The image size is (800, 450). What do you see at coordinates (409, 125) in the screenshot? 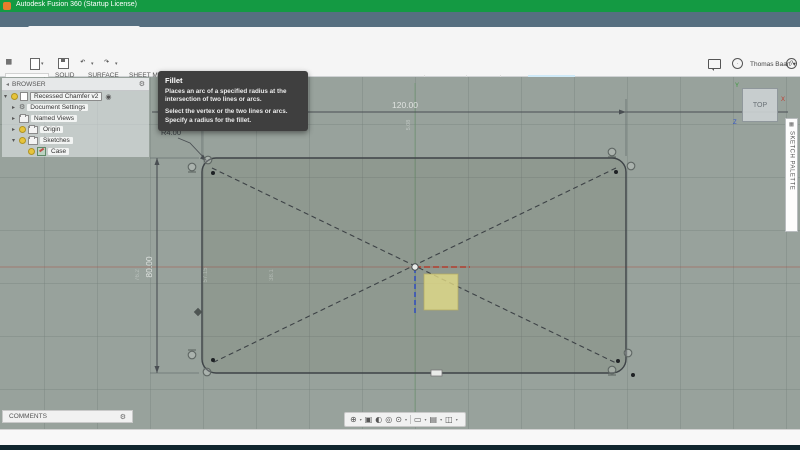
I see `offset-dimension-value: 5.08` at bounding box center [409, 125].